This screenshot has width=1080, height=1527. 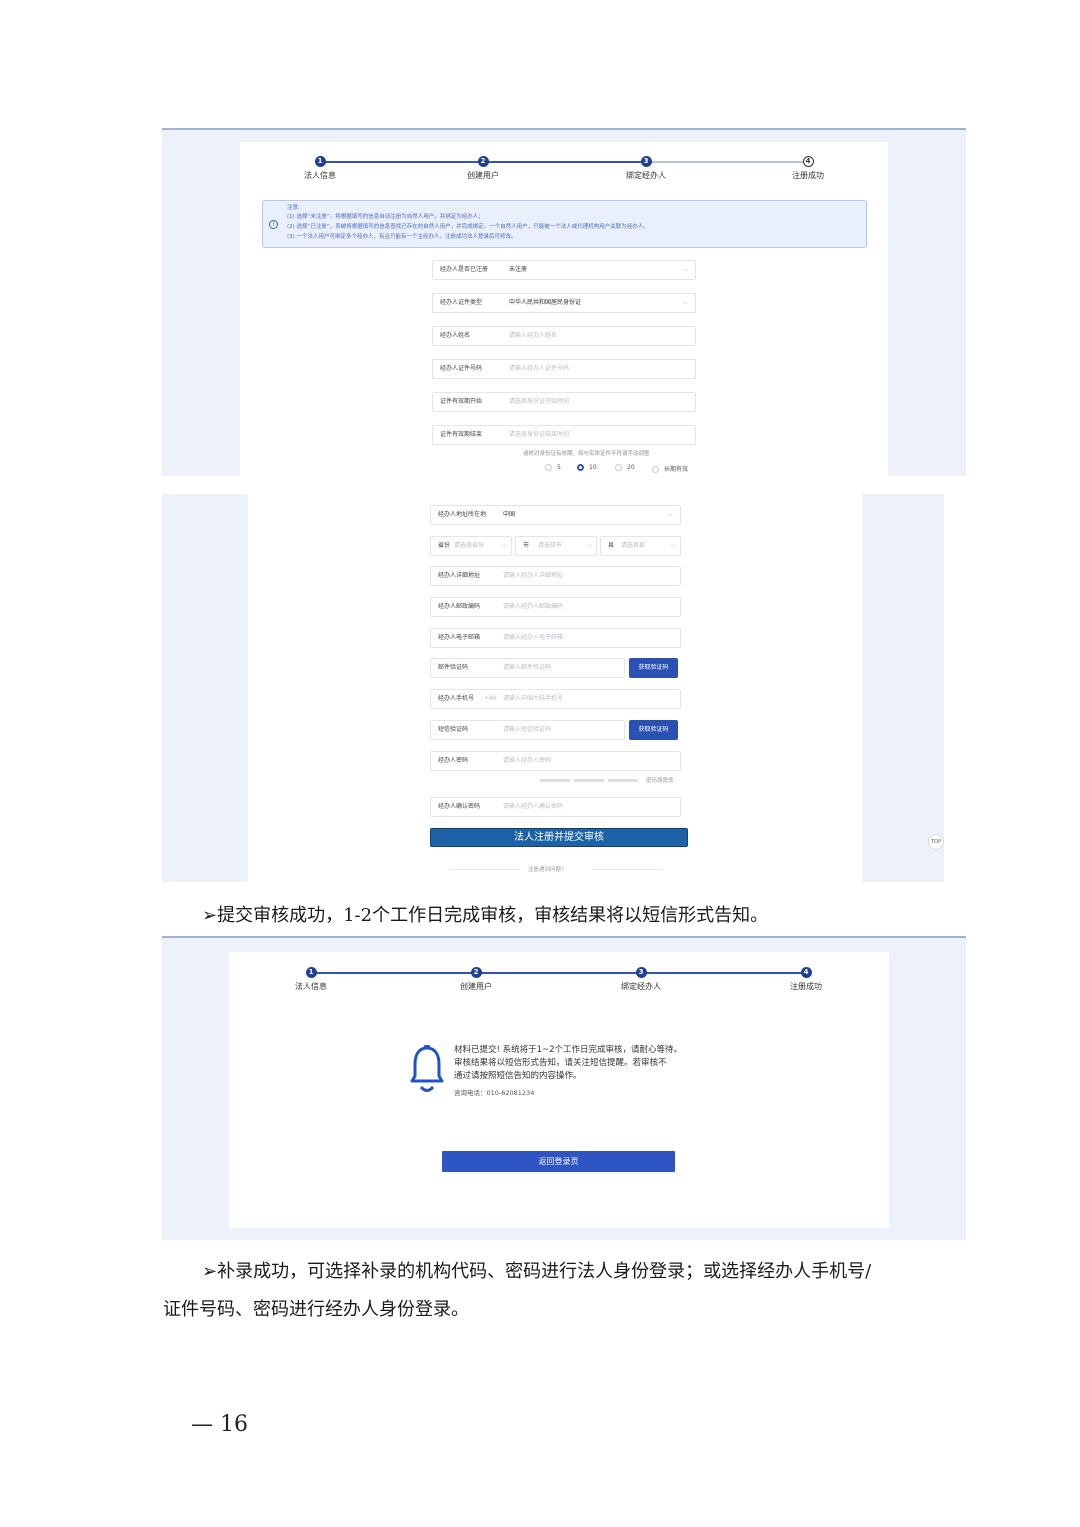 What do you see at coordinates (556, 546) in the screenshot?
I see `city-select: 市 请选择市 ⌵` at bounding box center [556, 546].